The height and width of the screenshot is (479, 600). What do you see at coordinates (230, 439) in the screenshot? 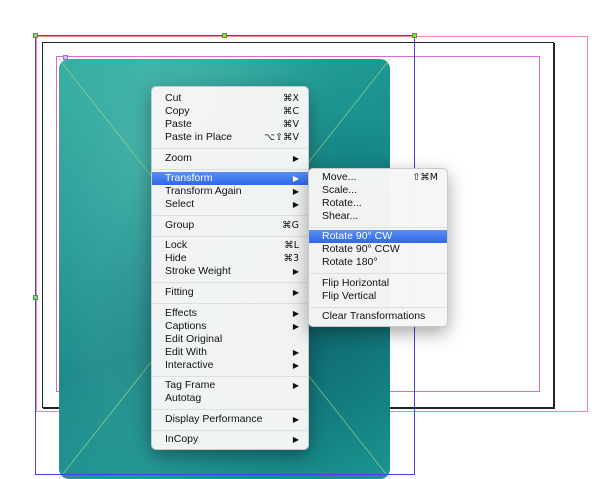
I see `menu-item-incopy: InCopy ▶` at bounding box center [230, 439].